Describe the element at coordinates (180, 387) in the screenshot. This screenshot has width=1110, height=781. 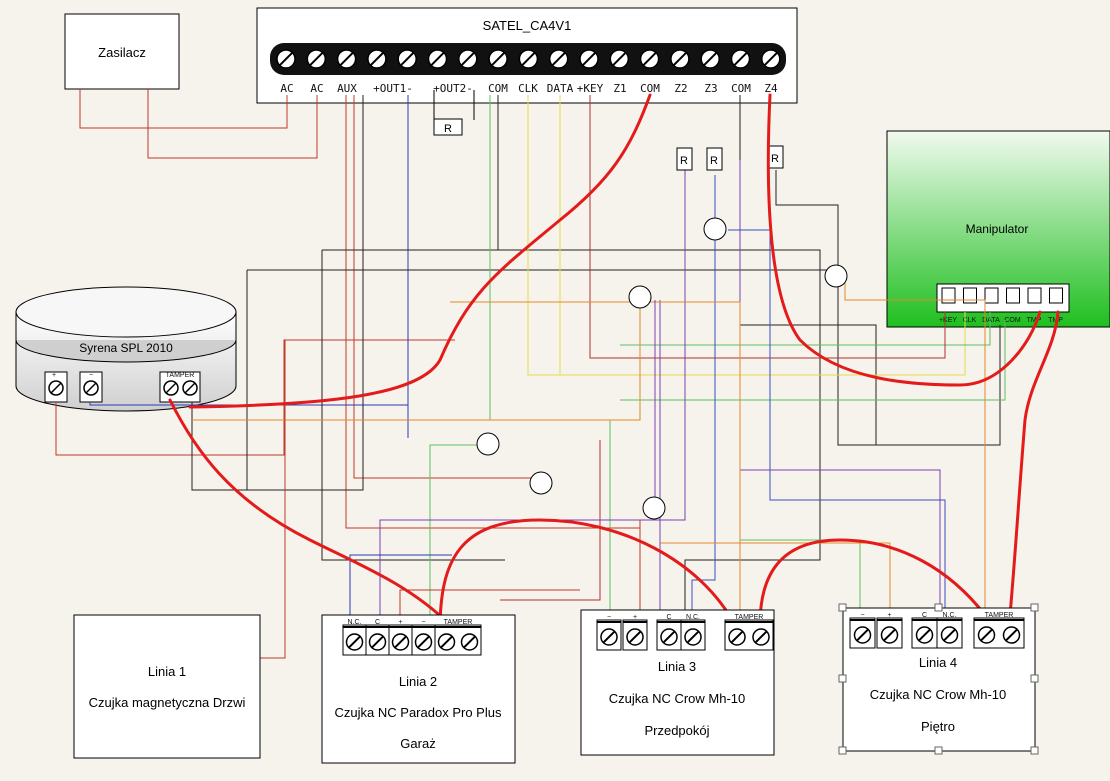
I see `siren-tamper-terminal: TAMPER` at that location.